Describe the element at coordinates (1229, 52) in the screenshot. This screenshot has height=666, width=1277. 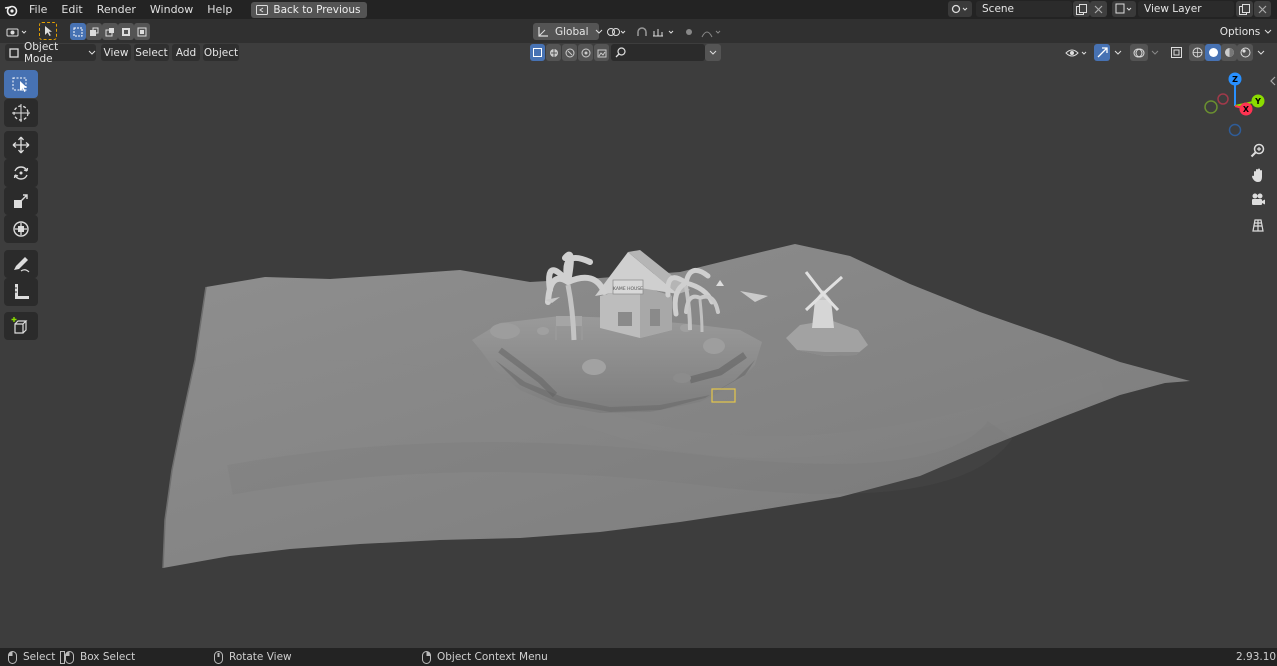
I see `shading-material-icon` at that location.